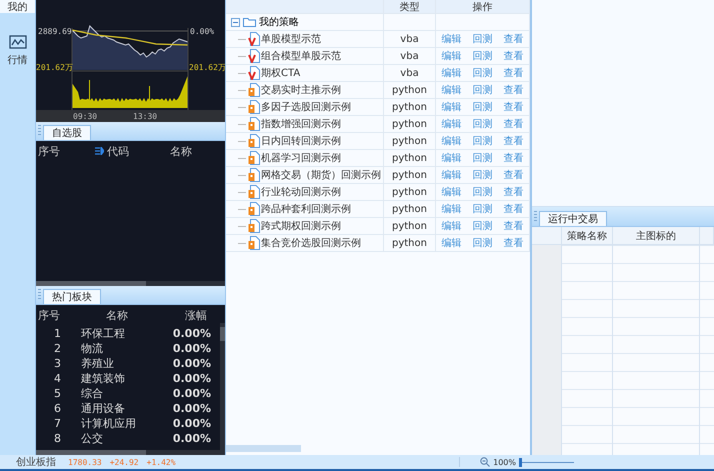 The height and width of the screenshot is (471, 714). What do you see at coordinates (57, 333) in the screenshot?
I see `row-number: 1` at bounding box center [57, 333].